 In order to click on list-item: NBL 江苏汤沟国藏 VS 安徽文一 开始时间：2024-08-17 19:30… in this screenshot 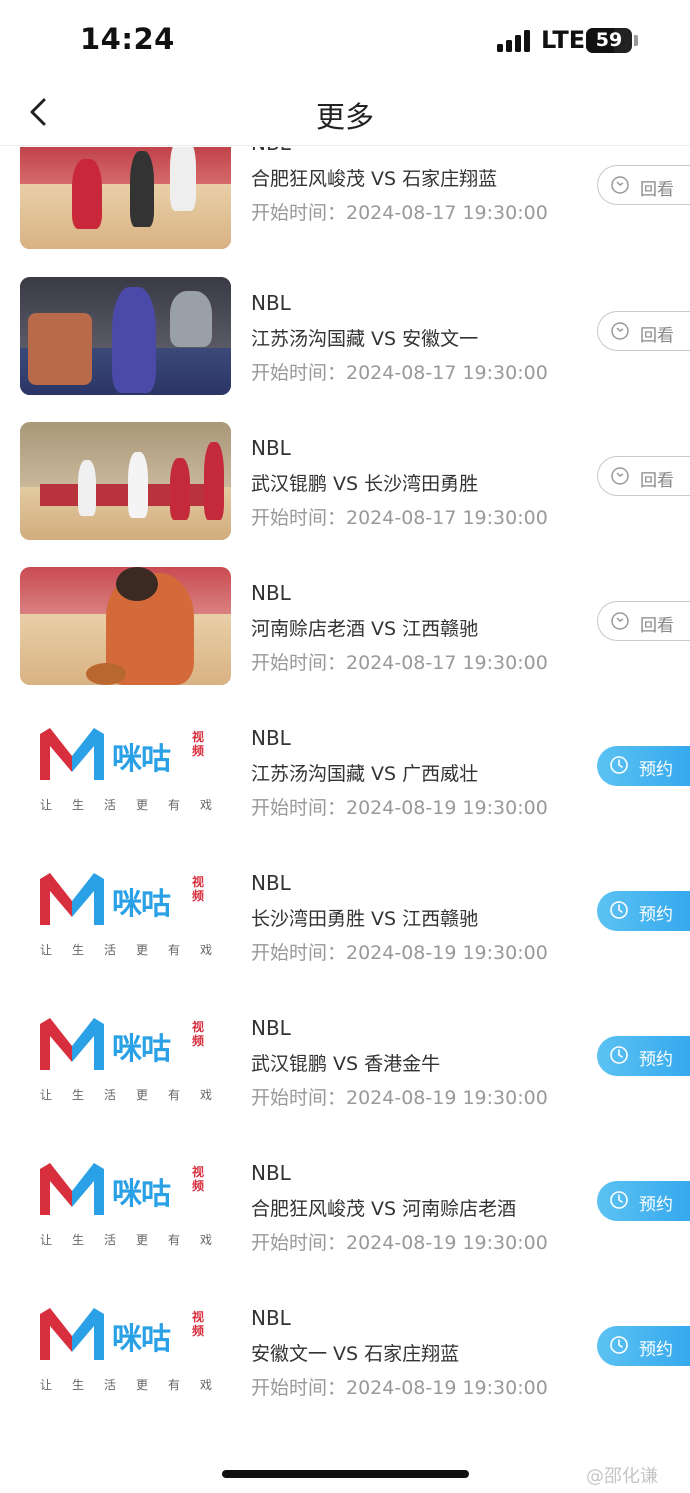, I will do `click(345, 337)`.